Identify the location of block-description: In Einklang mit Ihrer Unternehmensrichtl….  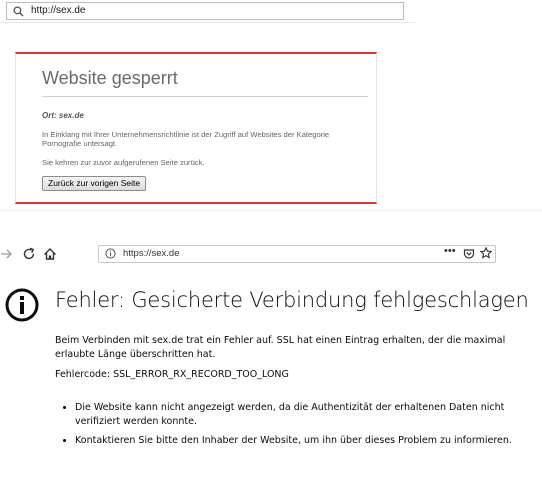
(186, 139).